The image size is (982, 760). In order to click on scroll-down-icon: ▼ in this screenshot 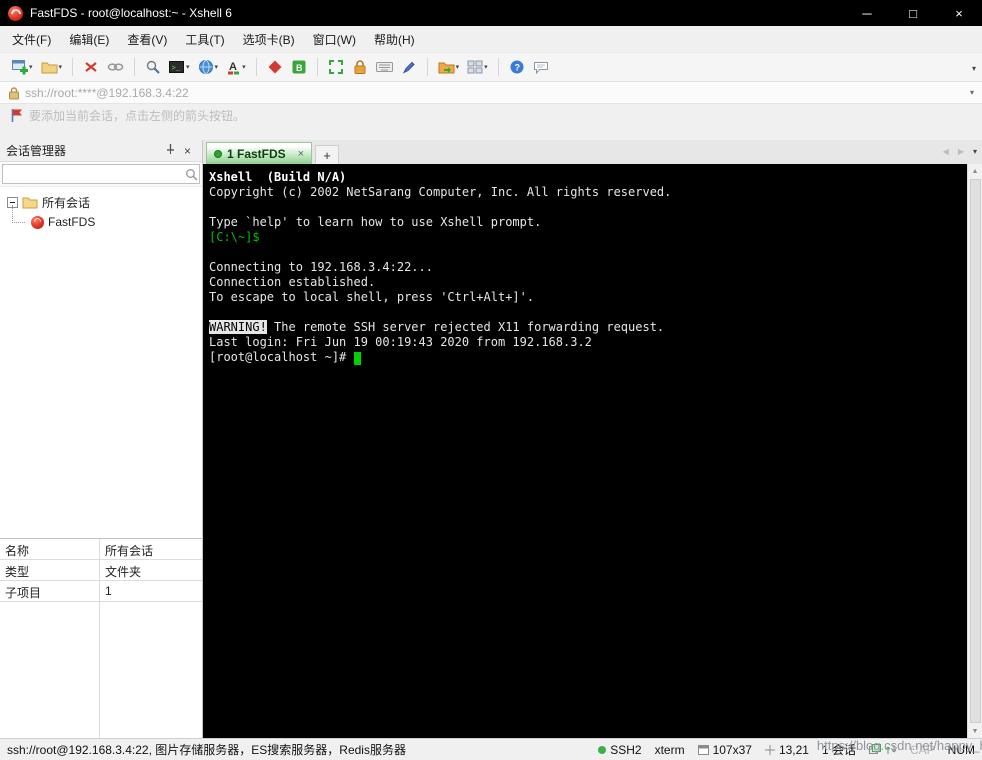, I will do `click(975, 731)`.